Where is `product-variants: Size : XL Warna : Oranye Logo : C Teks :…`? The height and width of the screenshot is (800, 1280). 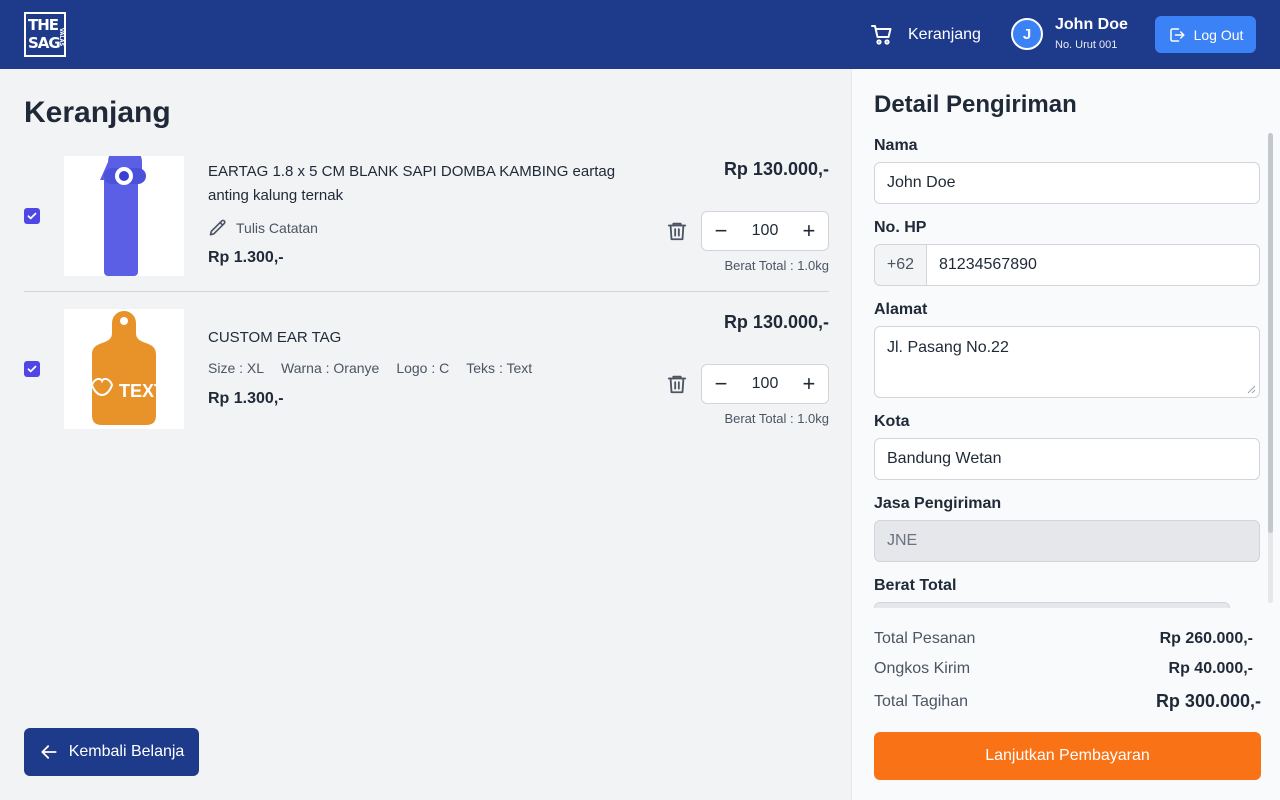
product-variants: Size : XL Warna : Oranye Logo : C Teks :… is located at coordinates (370, 368).